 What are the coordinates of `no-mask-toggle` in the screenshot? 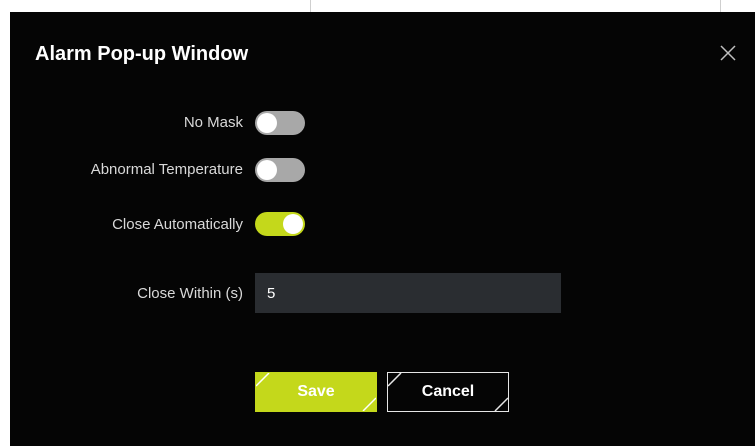 It's located at (280, 123).